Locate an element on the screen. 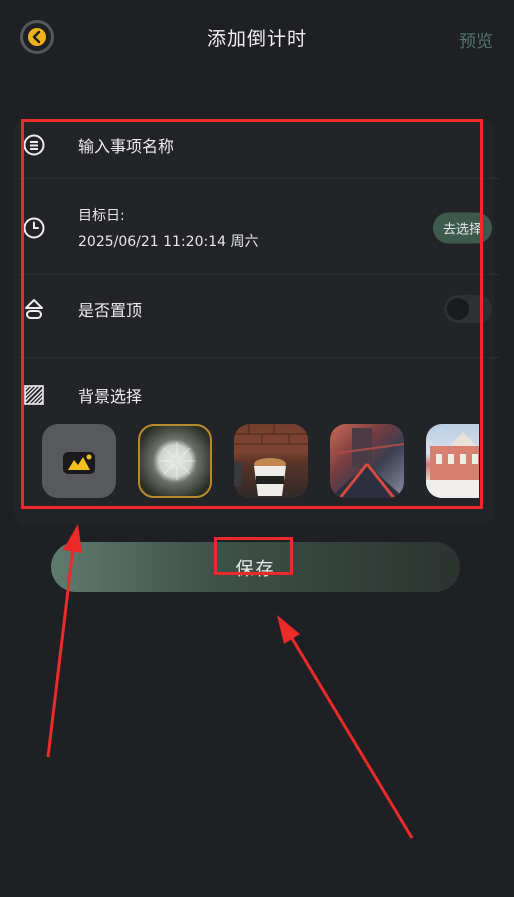 This screenshot has width=514, height=897. arrow-left is located at coordinates (64, 641).